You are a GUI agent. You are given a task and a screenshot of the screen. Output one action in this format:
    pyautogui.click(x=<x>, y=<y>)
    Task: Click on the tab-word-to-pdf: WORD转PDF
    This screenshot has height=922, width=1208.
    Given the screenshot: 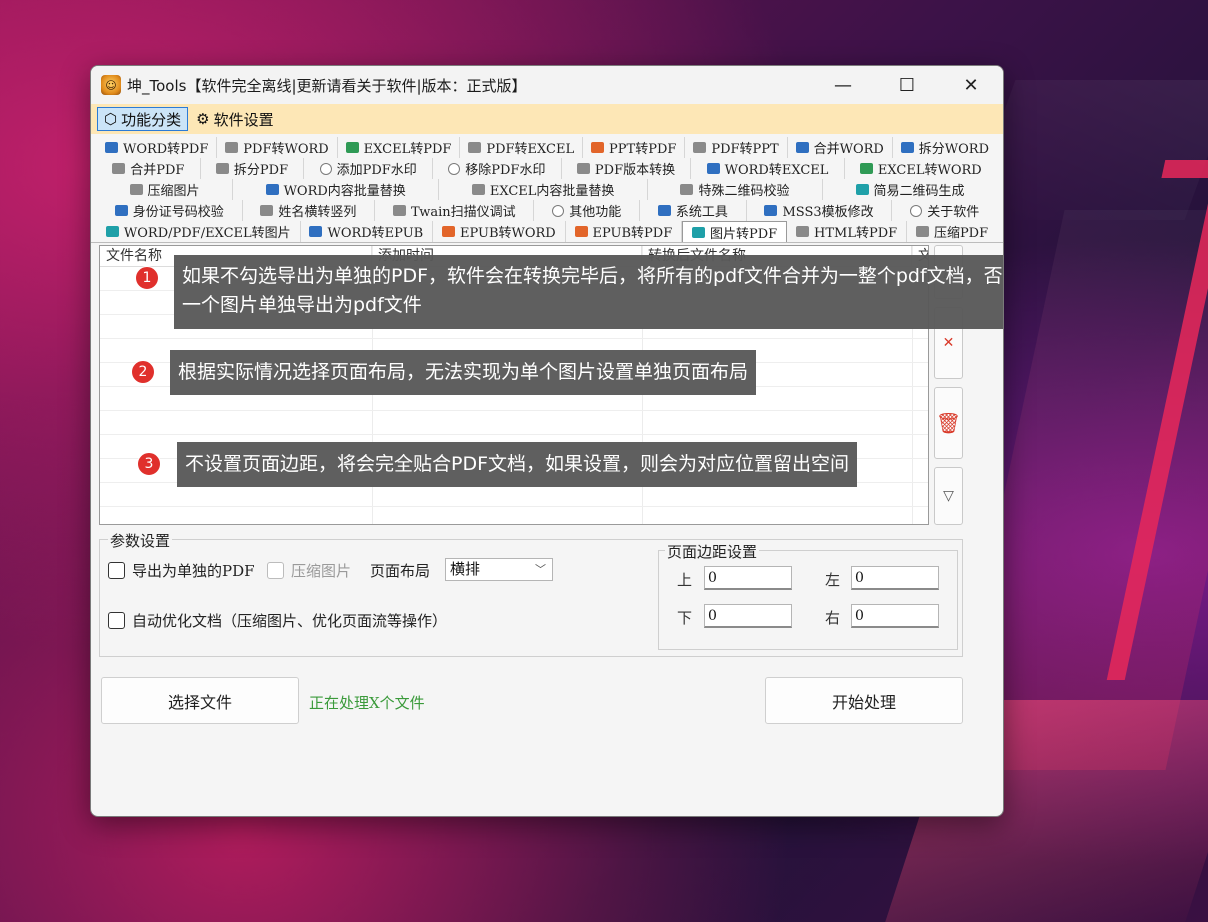 What is the action you would take?
    pyautogui.click(x=157, y=147)
    